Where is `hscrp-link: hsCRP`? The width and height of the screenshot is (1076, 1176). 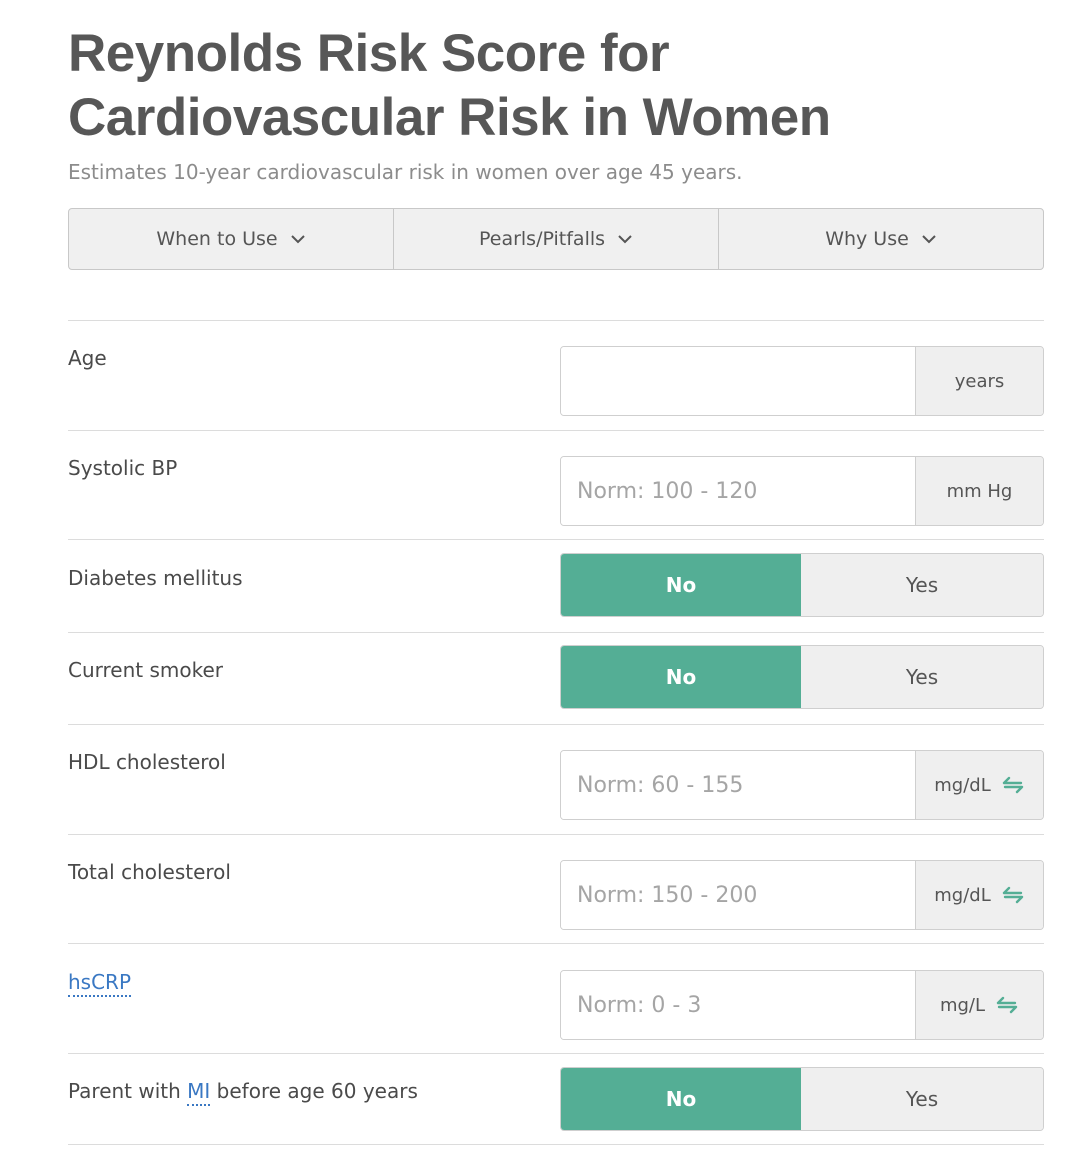
hscrp-link: hsCRP is located at coordinates (100, 983).